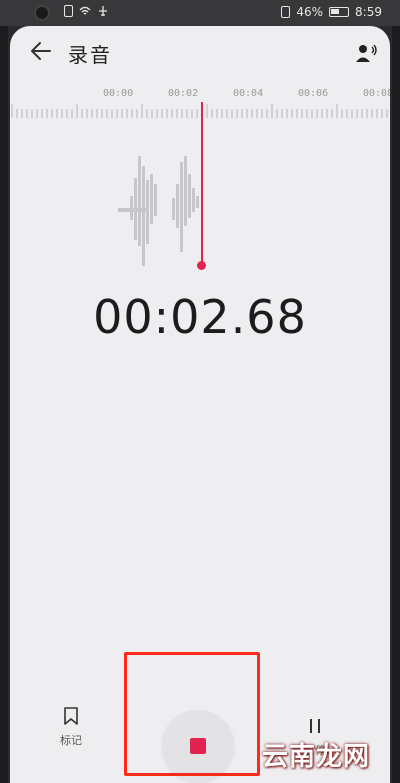  I want to click on mark-label: 标记, so click(71, 740).